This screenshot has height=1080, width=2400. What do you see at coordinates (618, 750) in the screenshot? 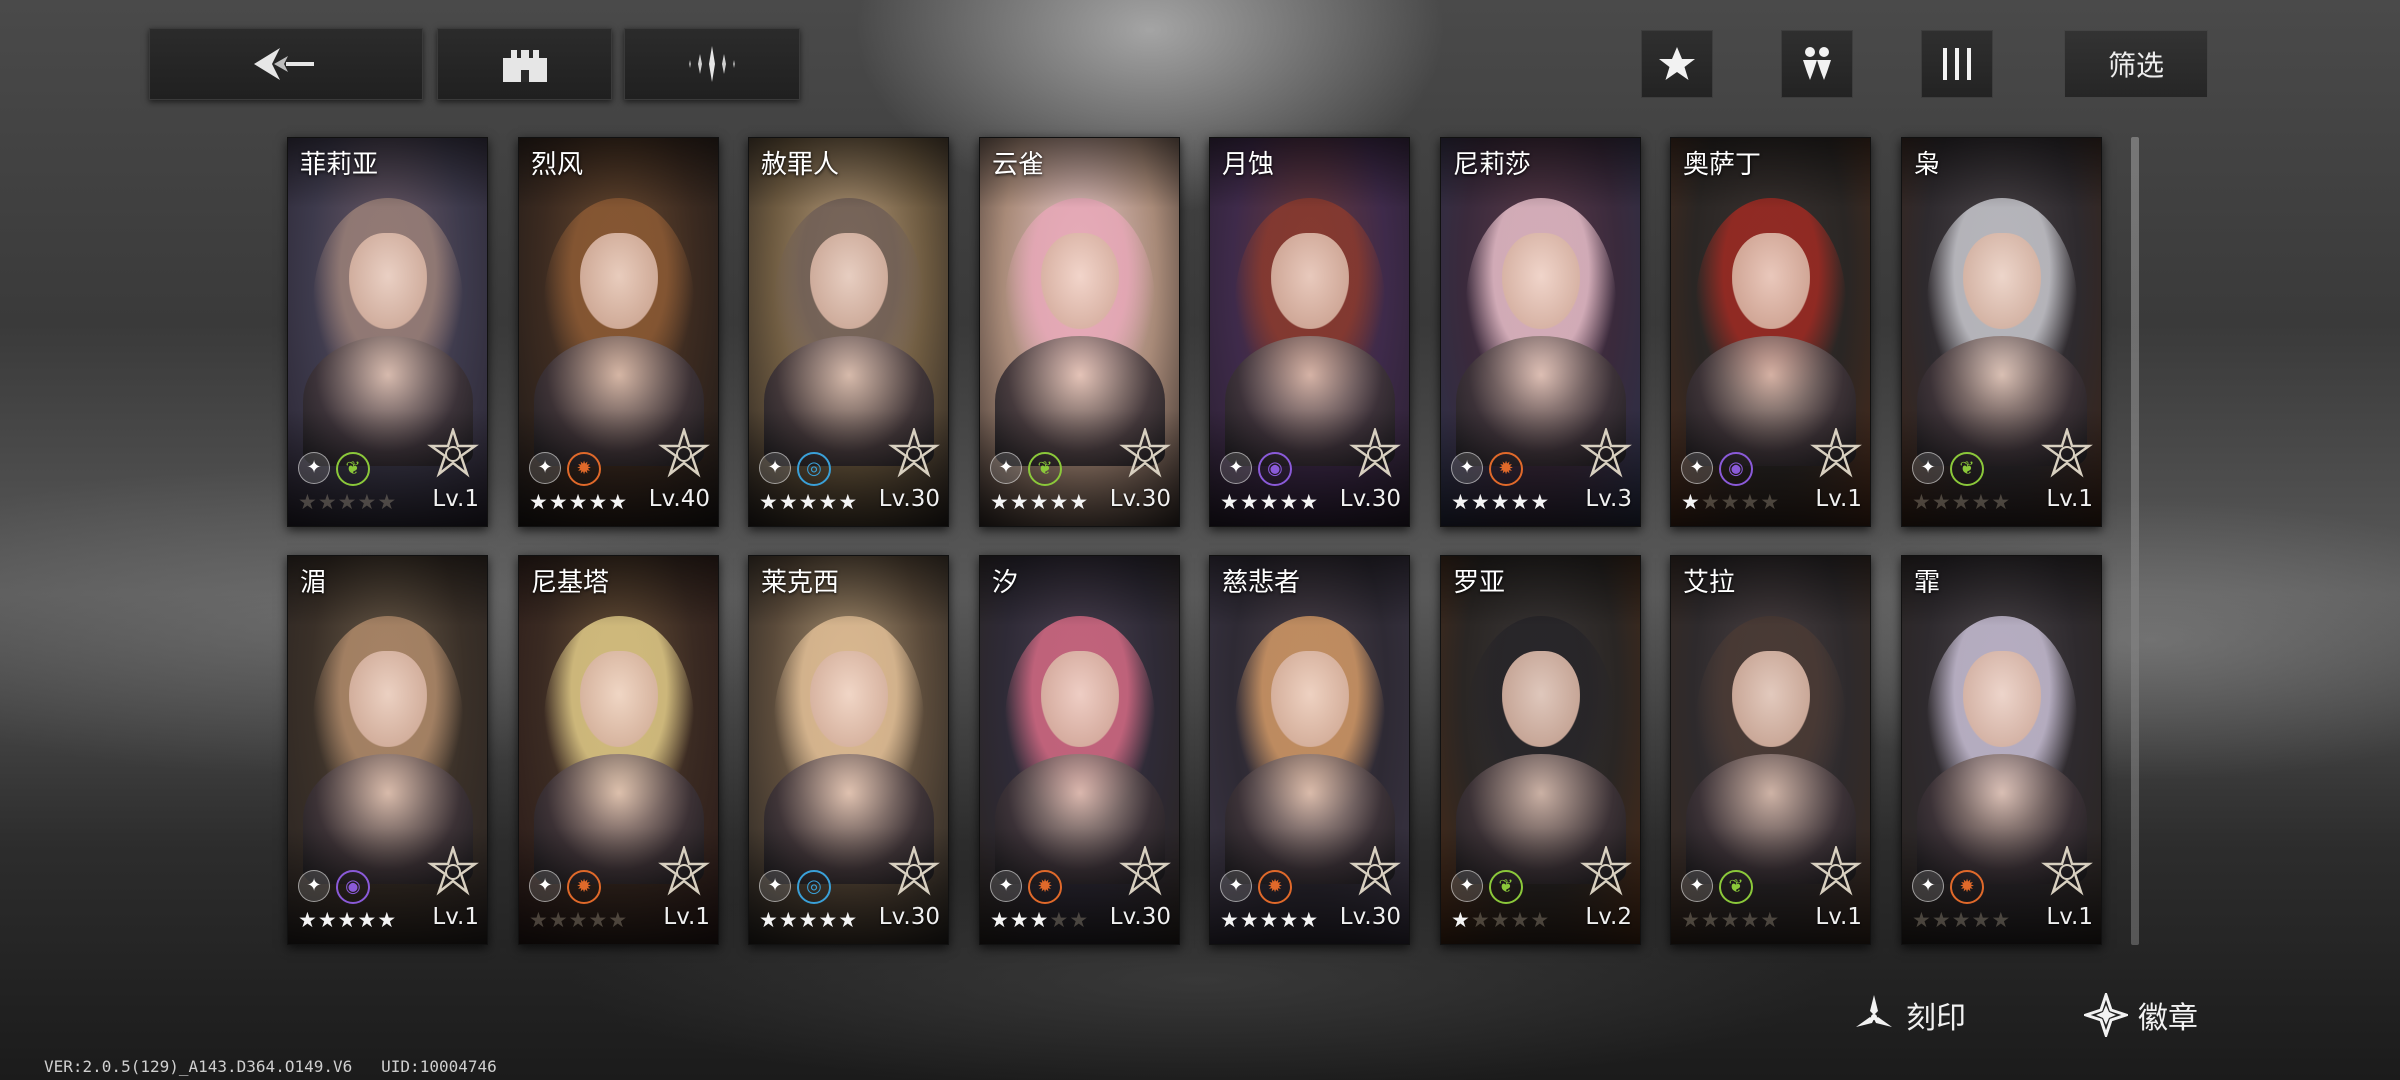
I see `character-card: 尼基塔 ✦ ✹ ★★★★★ Lv.1` at bounding box center [618, 750].